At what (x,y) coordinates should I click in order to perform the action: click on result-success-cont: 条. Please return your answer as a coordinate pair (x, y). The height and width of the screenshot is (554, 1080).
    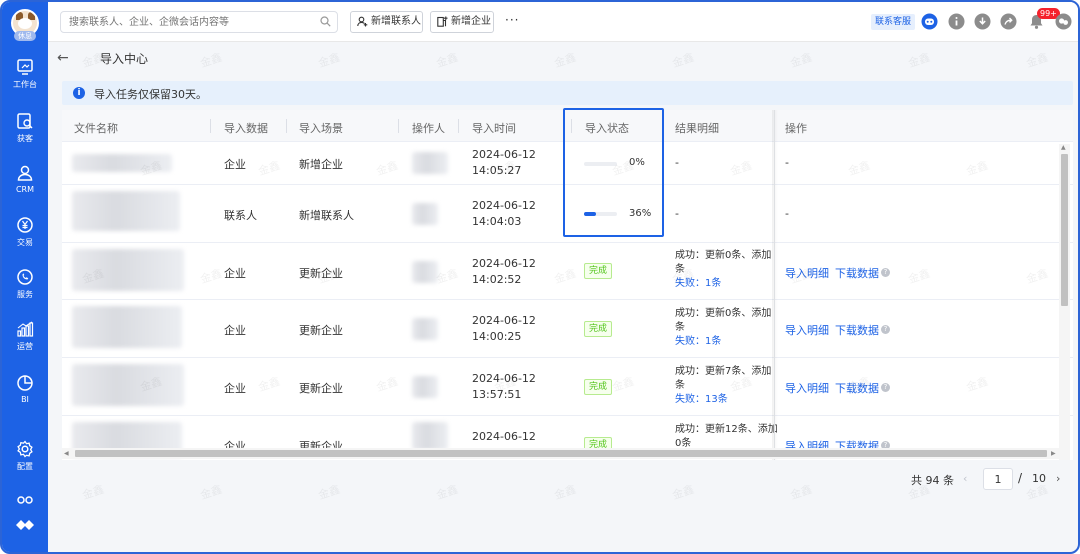
    Looking at the image, I should click on (680, 269).